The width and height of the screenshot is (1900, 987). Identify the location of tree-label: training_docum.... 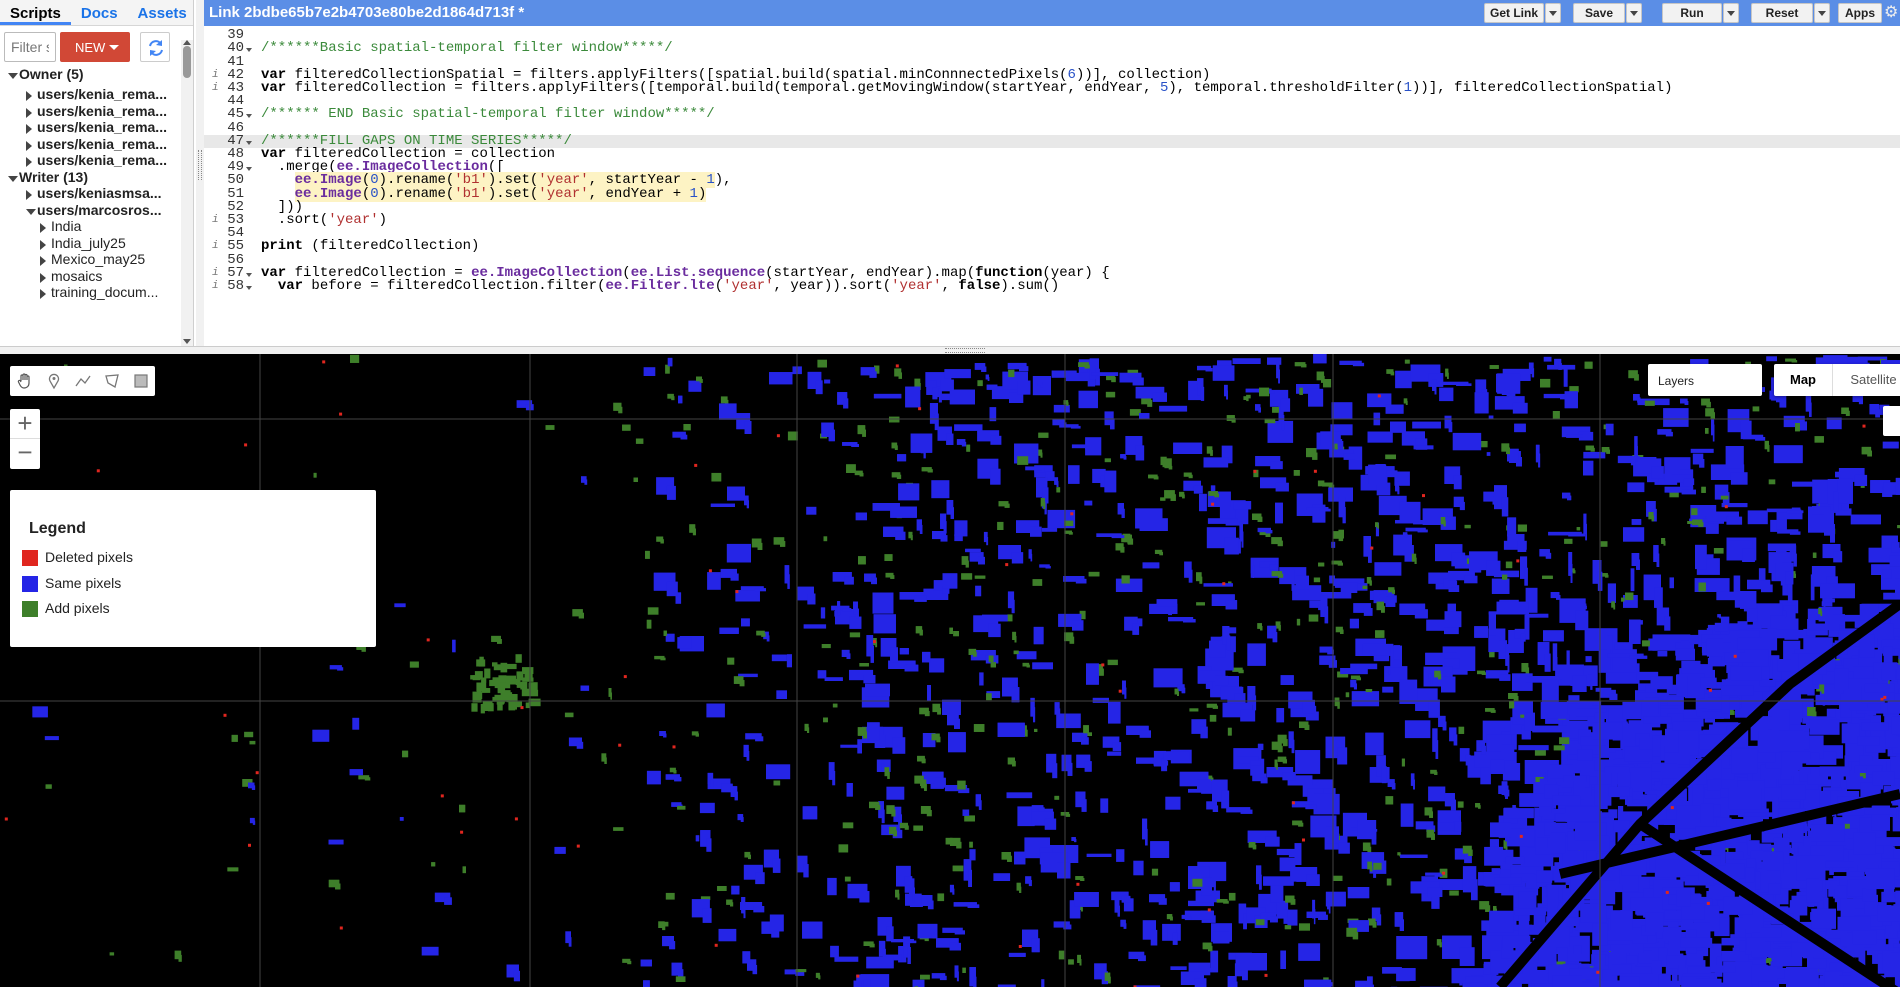
(105, 292).